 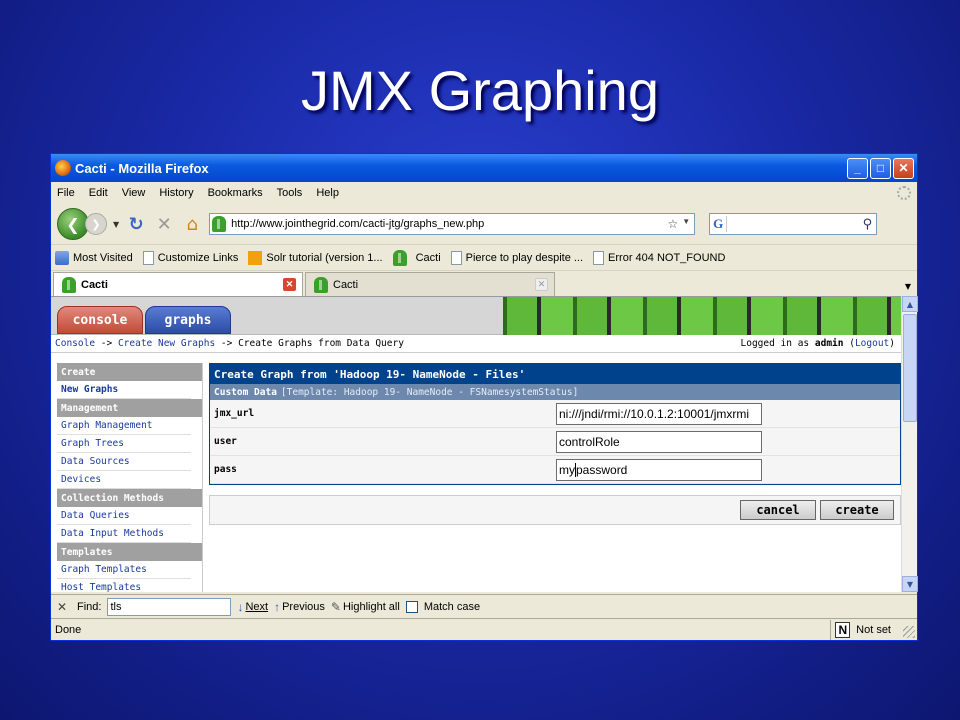 I want to click on bookmark-label: Error 404 NOT_FOUND, so click(x=667, y=257).